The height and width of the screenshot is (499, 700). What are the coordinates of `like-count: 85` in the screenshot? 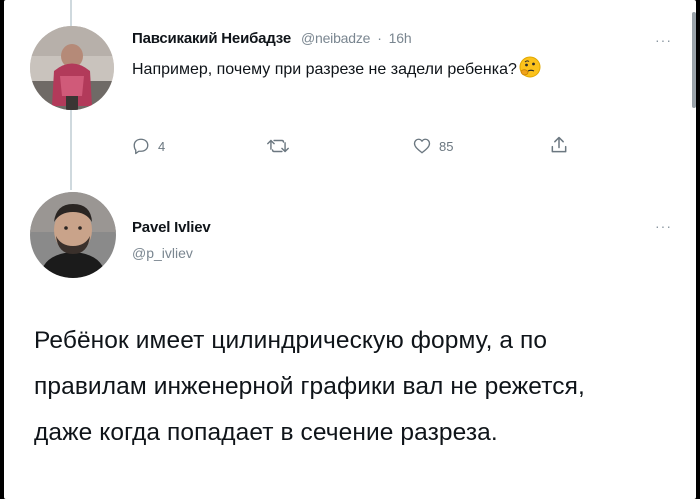 It's located at (446, 146).